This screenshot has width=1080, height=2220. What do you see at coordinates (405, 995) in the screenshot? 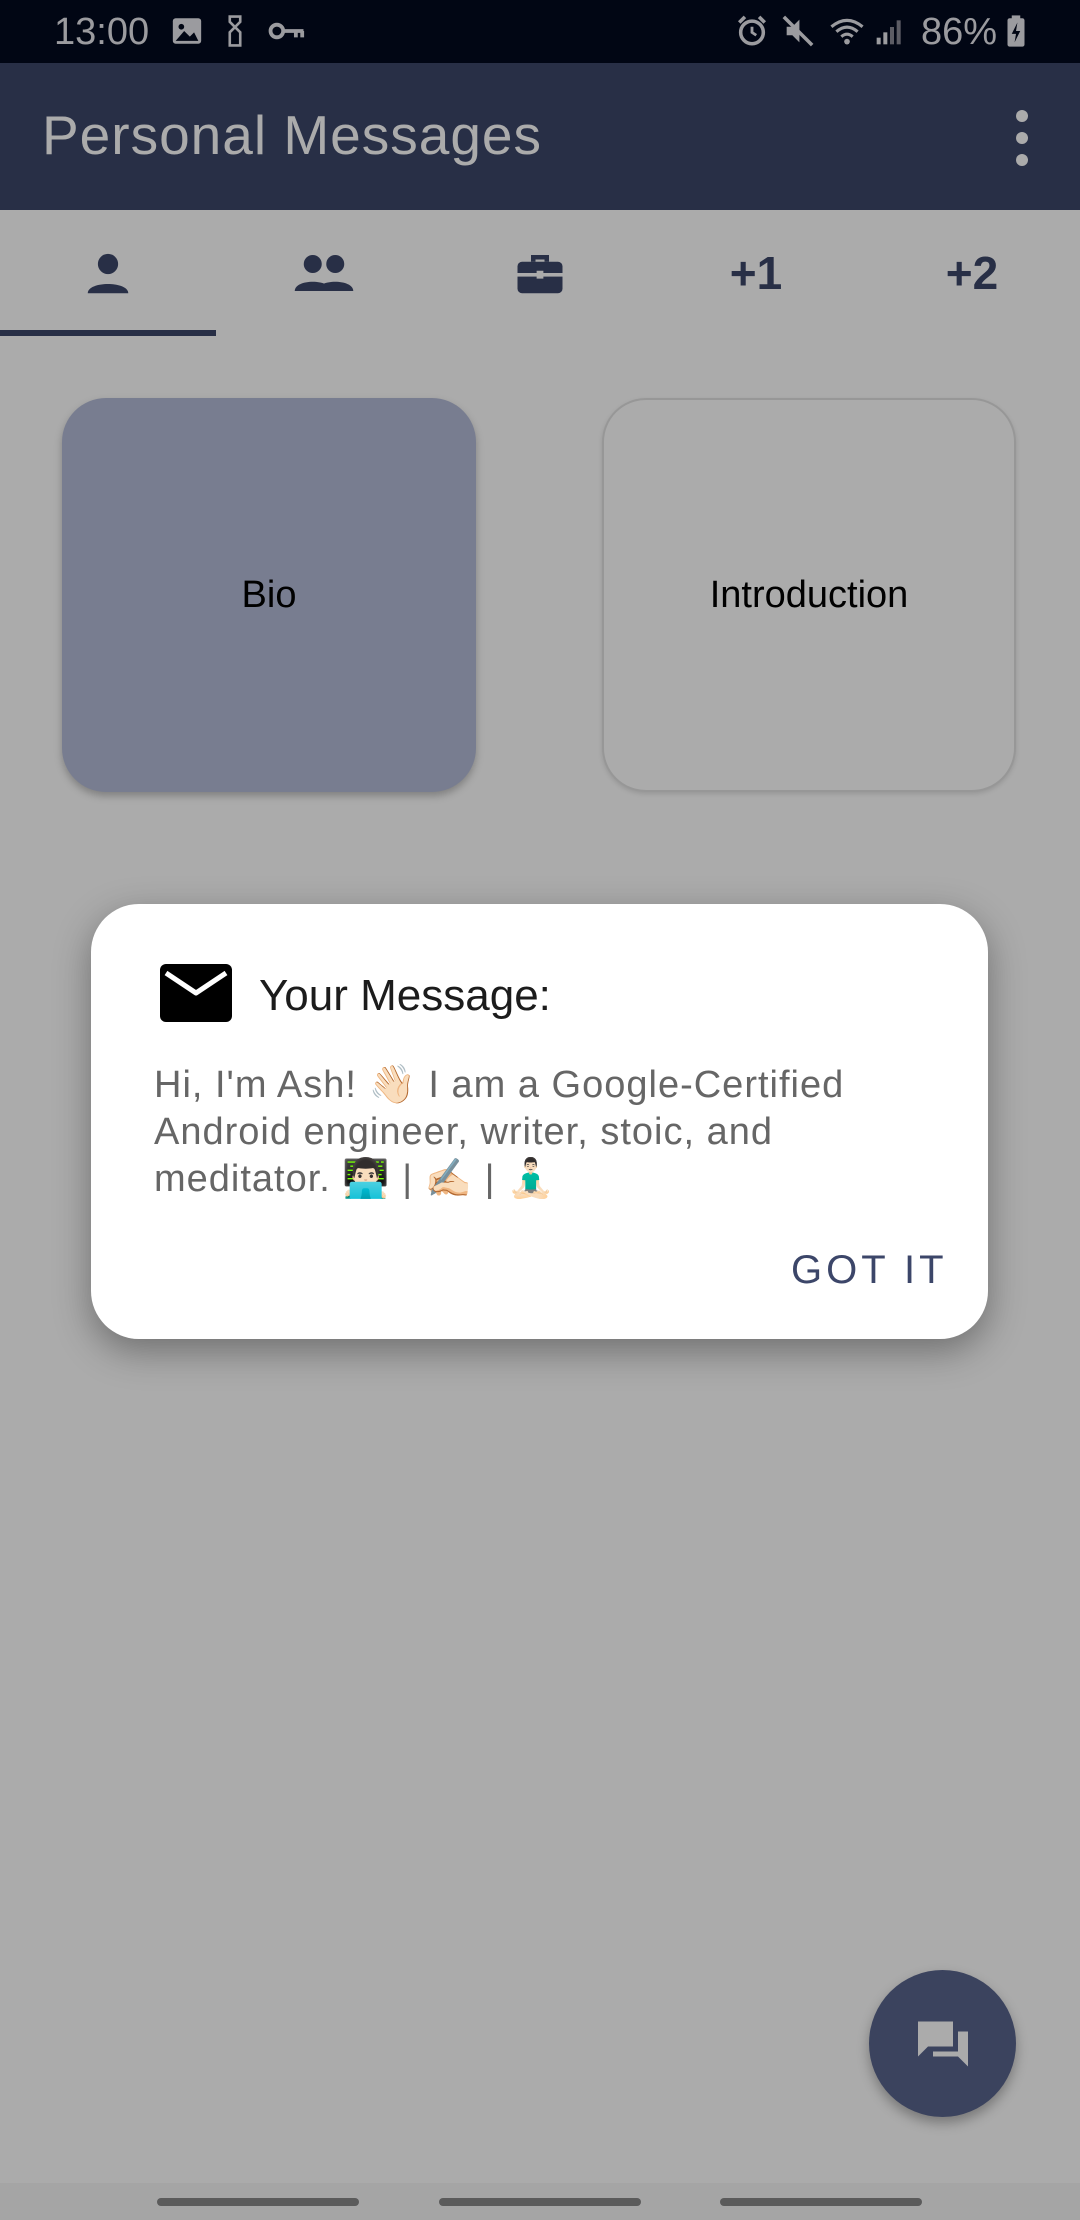
I see `dialog-title: Your Message:` at bounding box center [405, 995].